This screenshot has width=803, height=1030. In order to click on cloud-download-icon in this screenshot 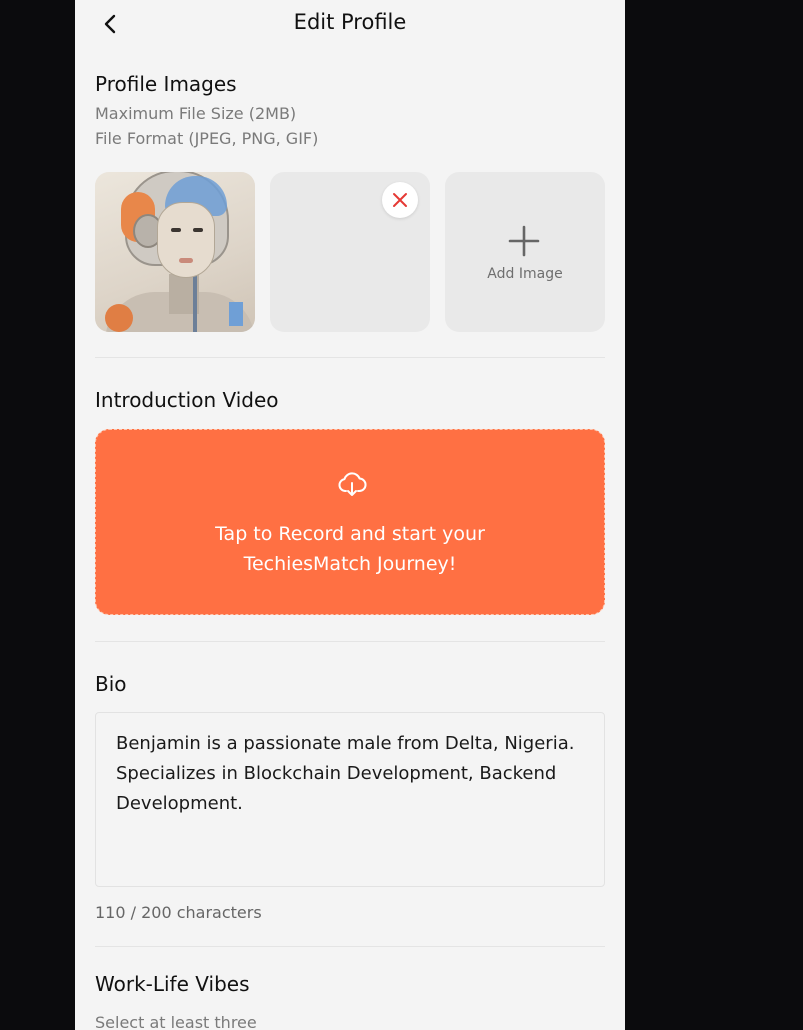, I will do `click(352, 484)`.